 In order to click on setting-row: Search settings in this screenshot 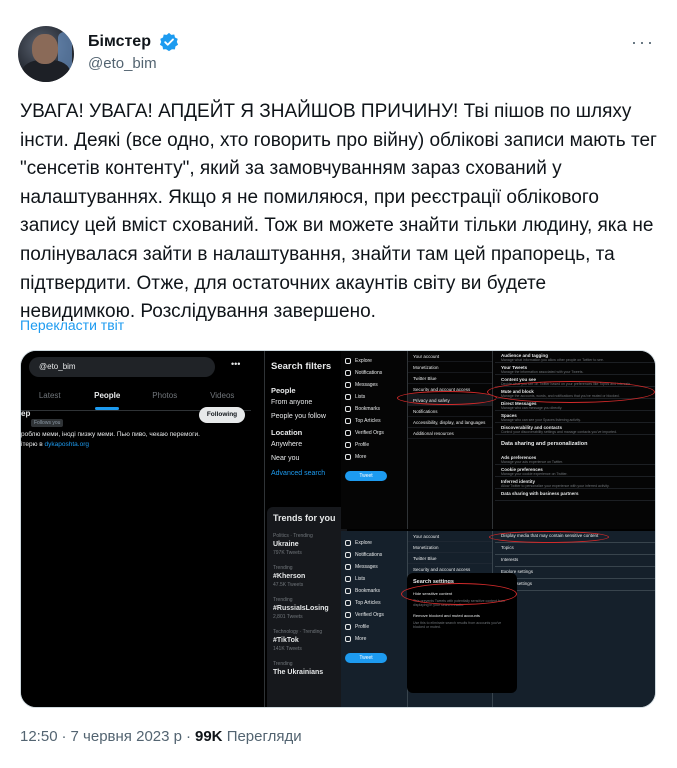, I will do `click(575, 585)`.